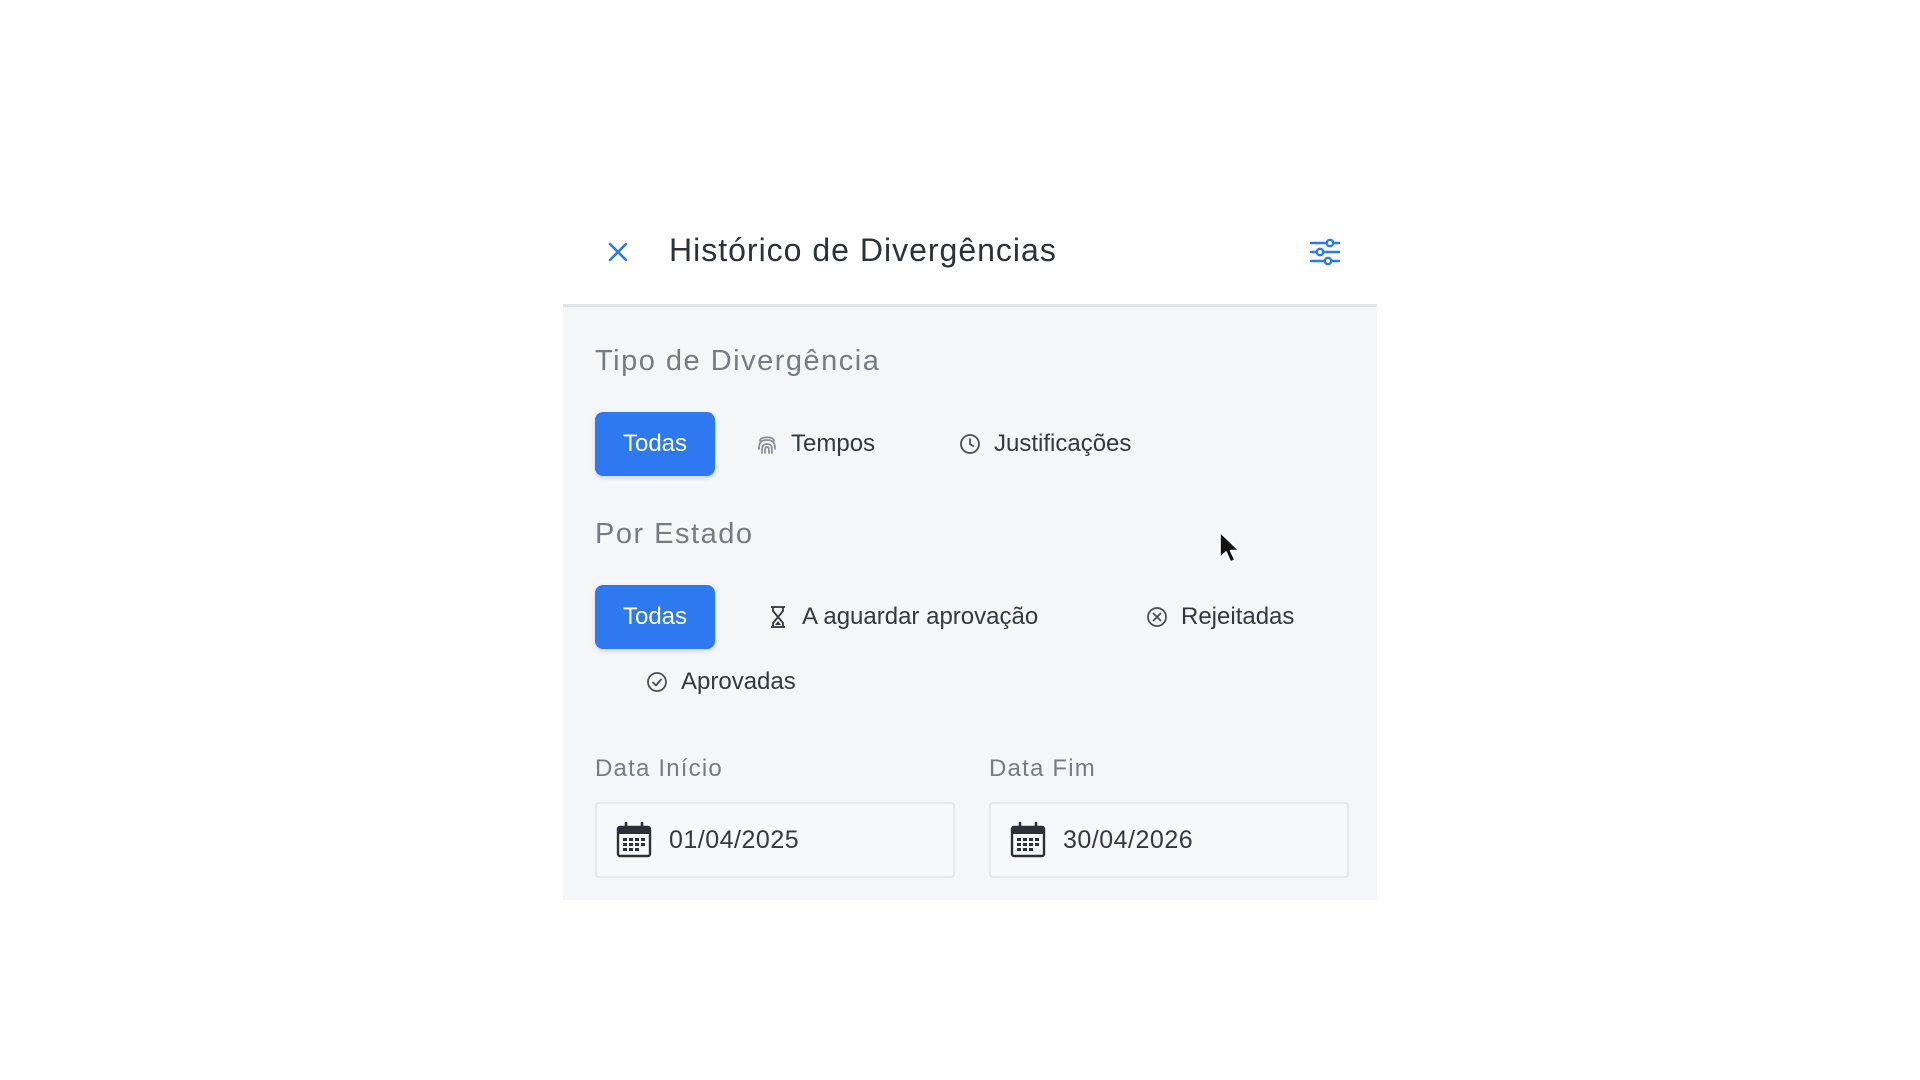  Describe the element at coordinates (778, 617) in the screenshot. I see `hourglass-icon` at that location.